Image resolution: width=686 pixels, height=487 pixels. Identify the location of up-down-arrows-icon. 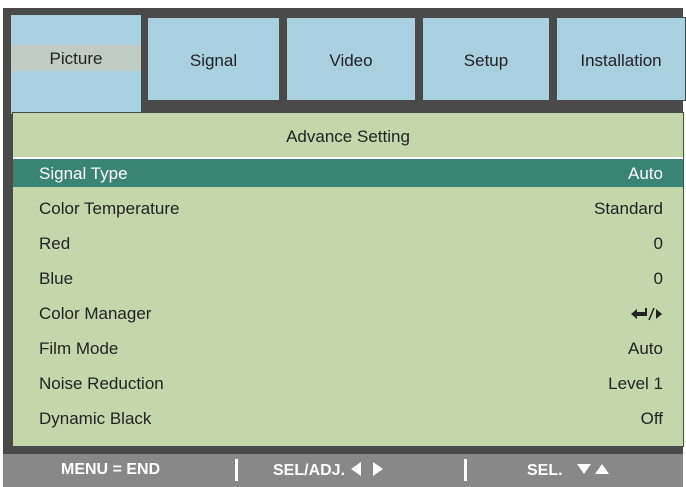
(593, 469).